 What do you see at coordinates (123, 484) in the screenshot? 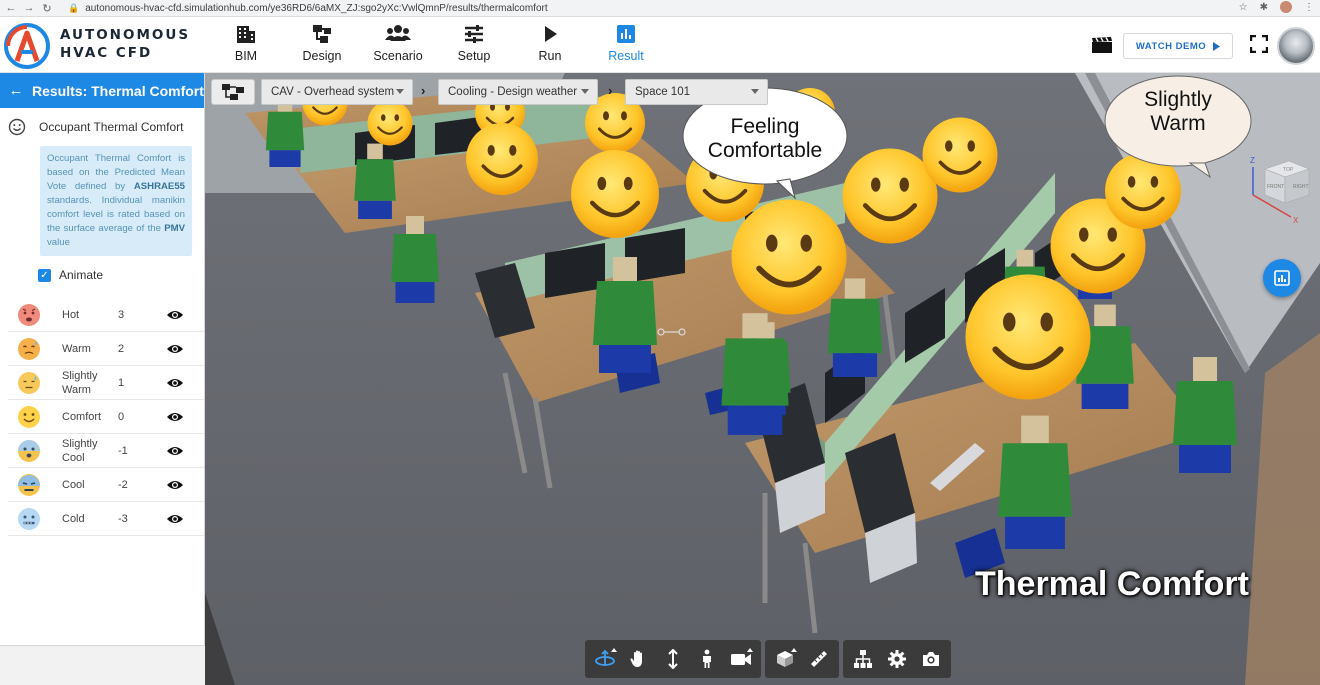
I see `level-value: -2` at bounding box center [123, 484].